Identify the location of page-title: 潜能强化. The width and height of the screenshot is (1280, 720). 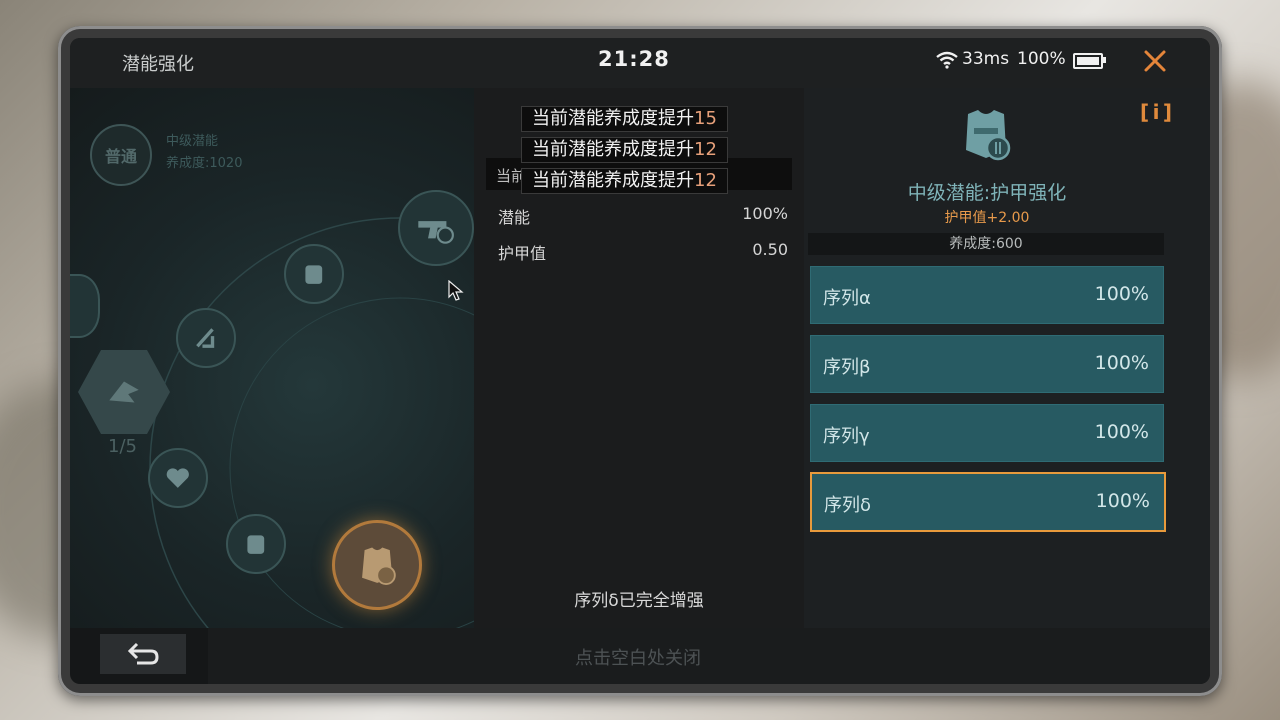
(158, 64).